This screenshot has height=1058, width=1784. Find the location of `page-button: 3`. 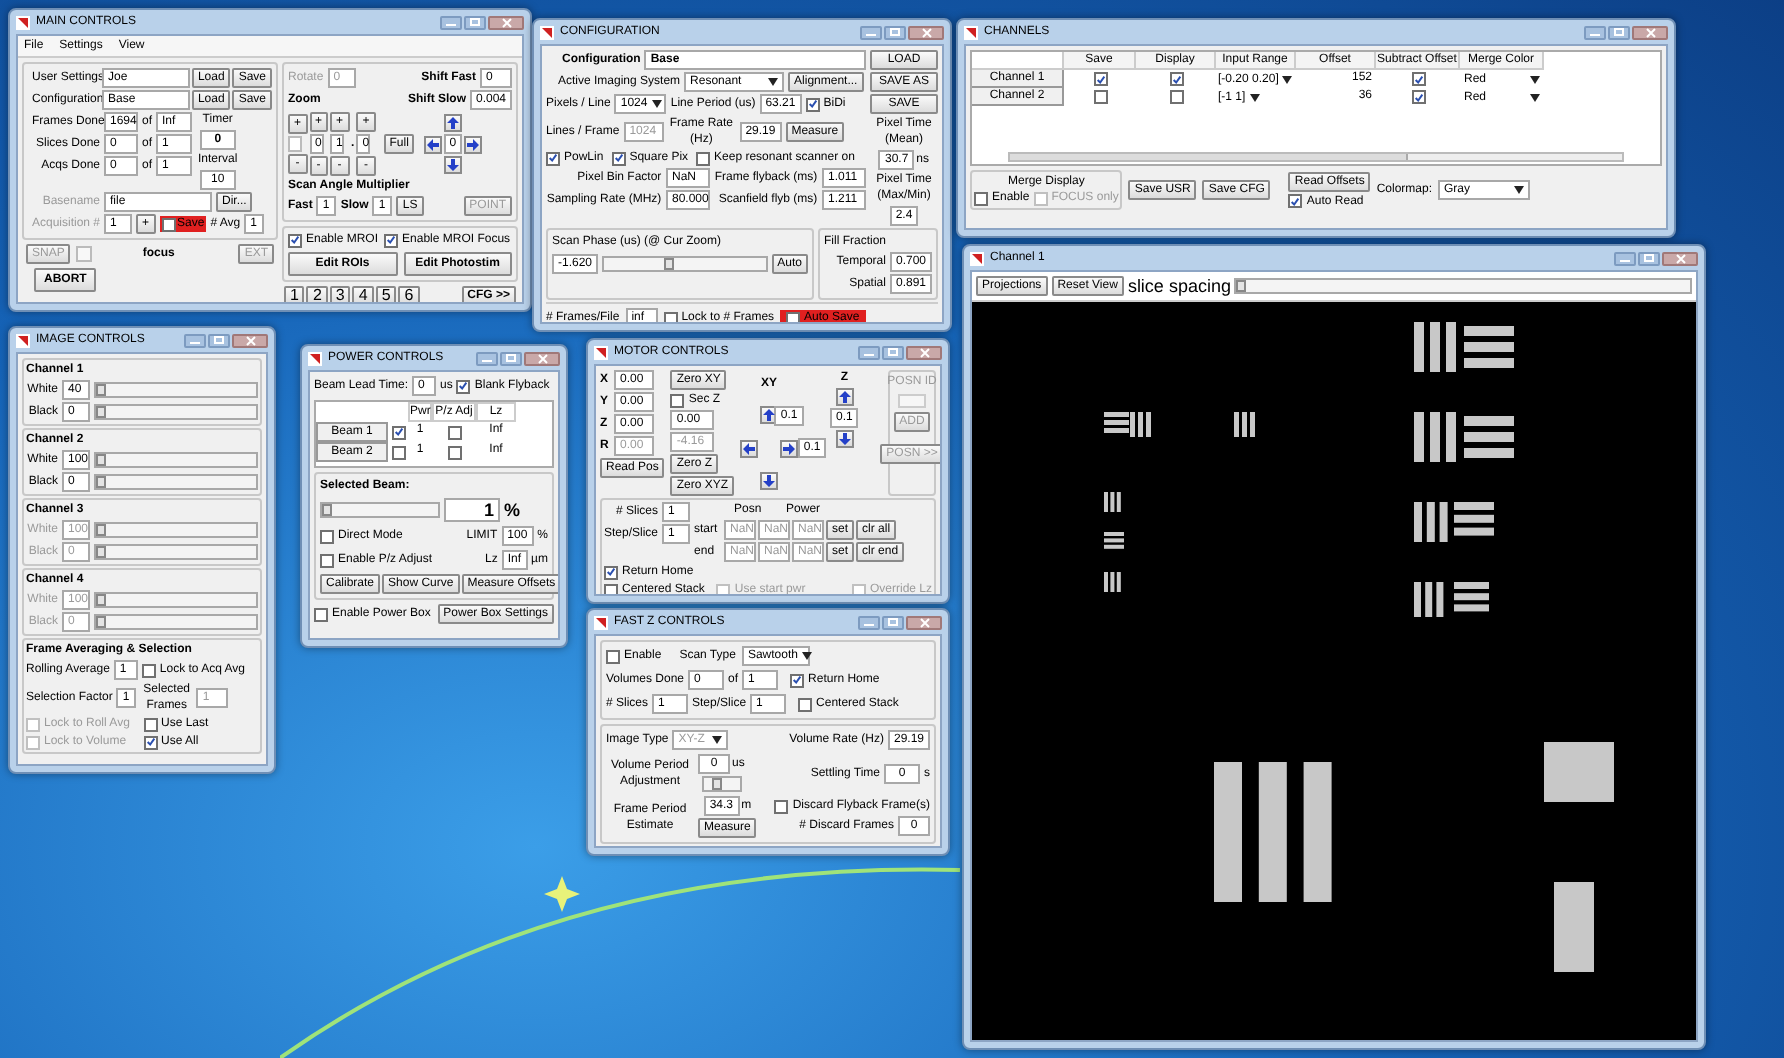

page-button: 3 is located at coordinates (340, 294).